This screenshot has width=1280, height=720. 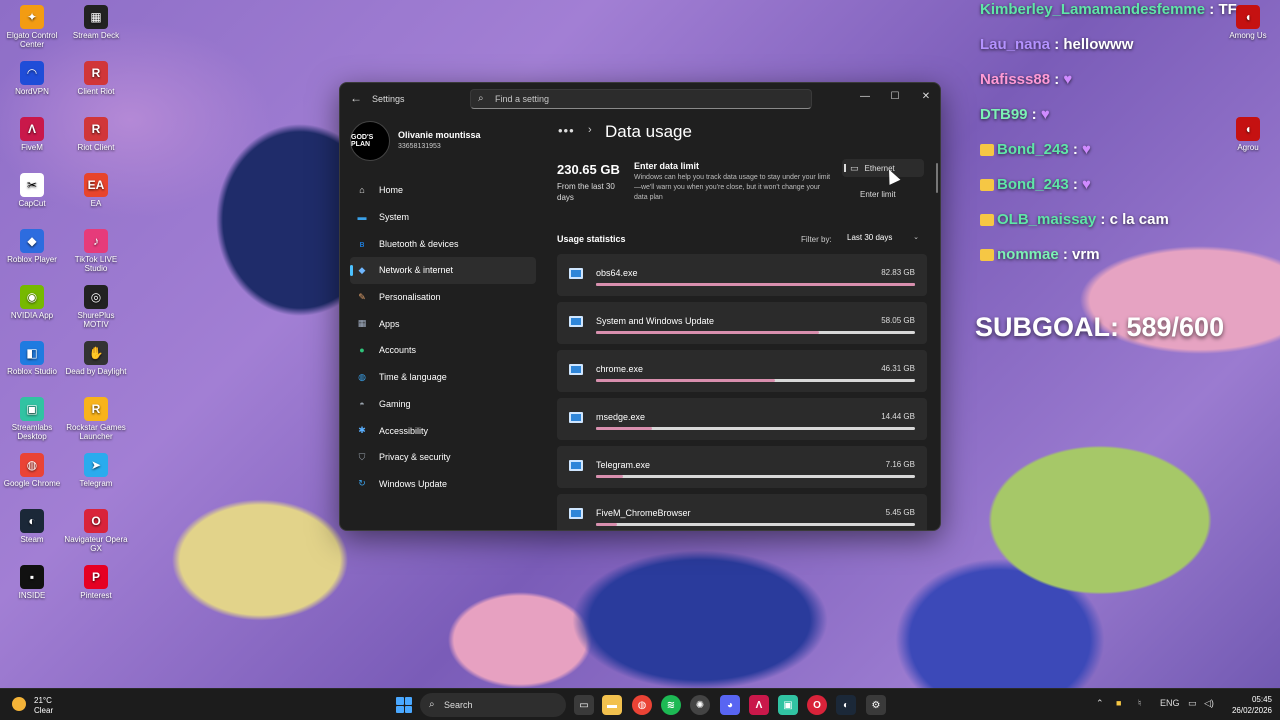 I want to click on desktop-icon-label: Roblox Studio, so click(x=32, y=371).